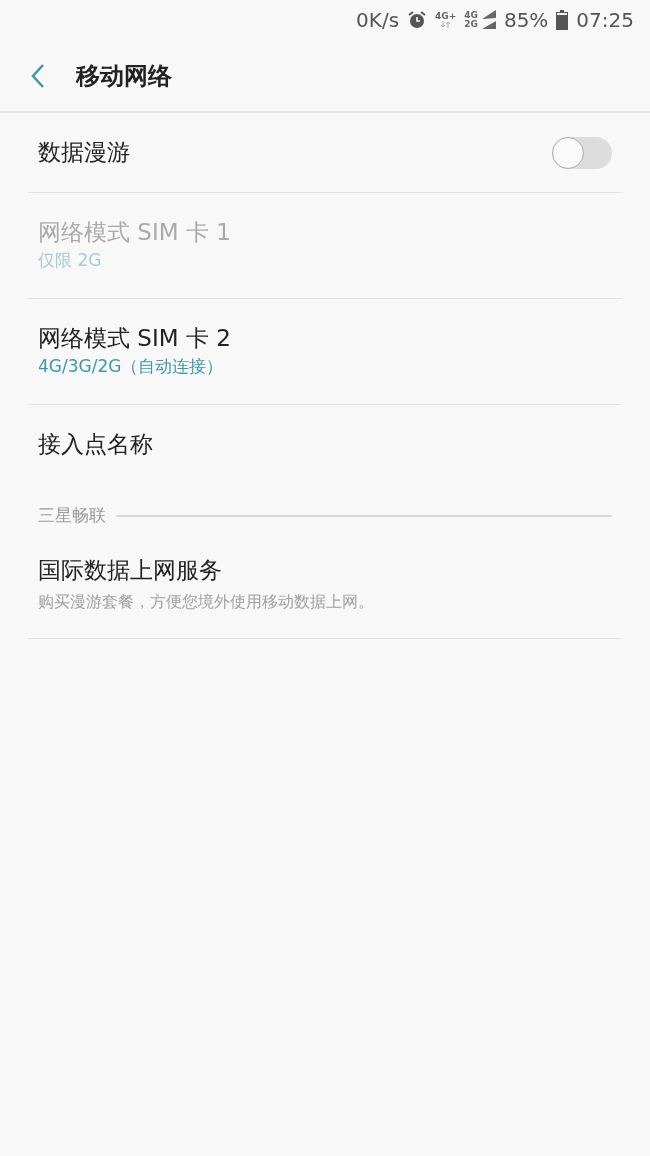 The width and height of the screenshot is (650, 1156). Describe the element at coordinates (325, 352) in the screenshot. I see `settings-item: 网络模式 SIM 卡 2 4G/3G/2G（自动连接）` at that location.